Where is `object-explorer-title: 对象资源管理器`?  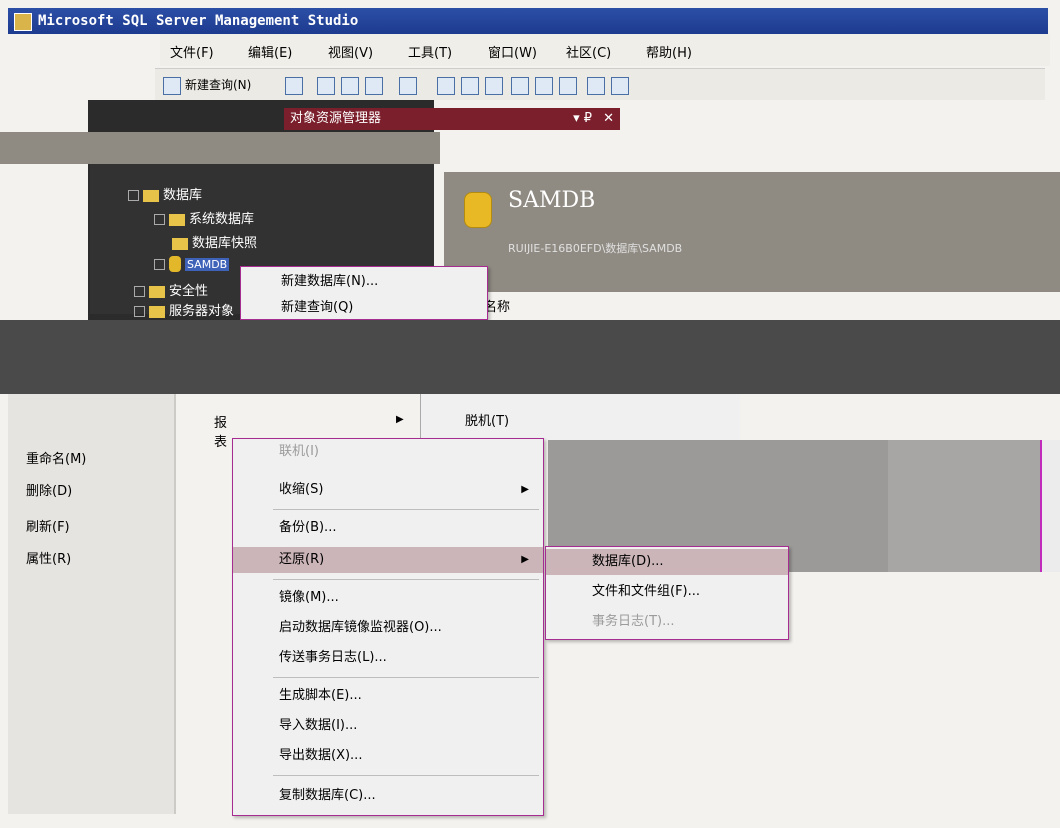 object-explorer-title: 对象资源管理器 is located at coordinates (336, 118).